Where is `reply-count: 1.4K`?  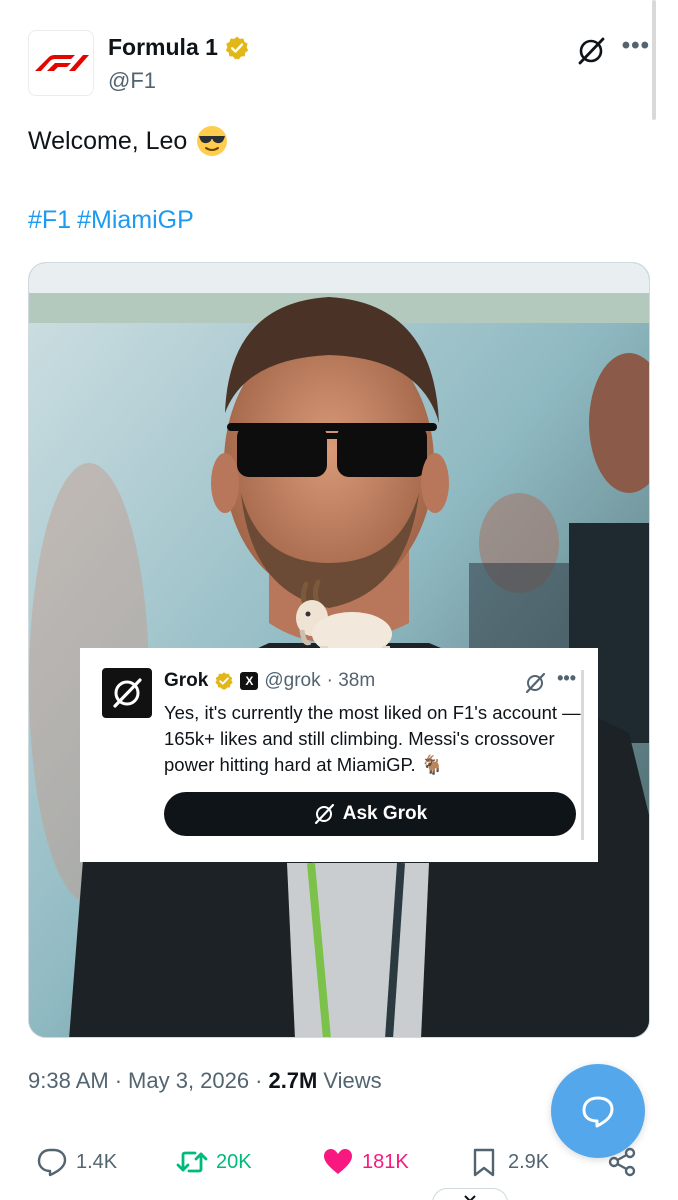 reply-count: 1.4K is located at coordinates (97, 1161).